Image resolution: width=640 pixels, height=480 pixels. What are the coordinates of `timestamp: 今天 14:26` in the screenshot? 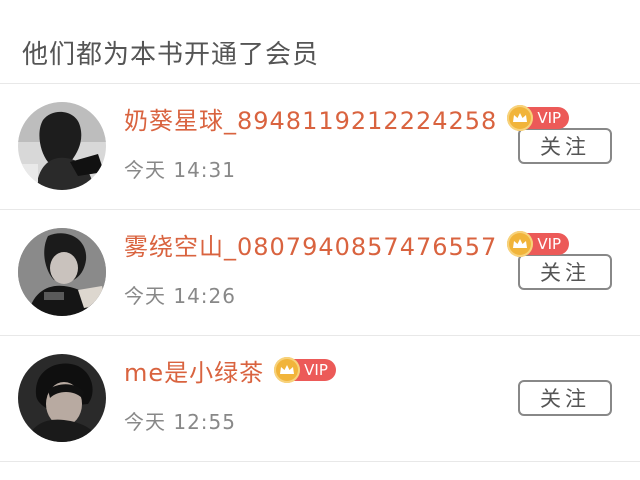 It's located at (180, 296).